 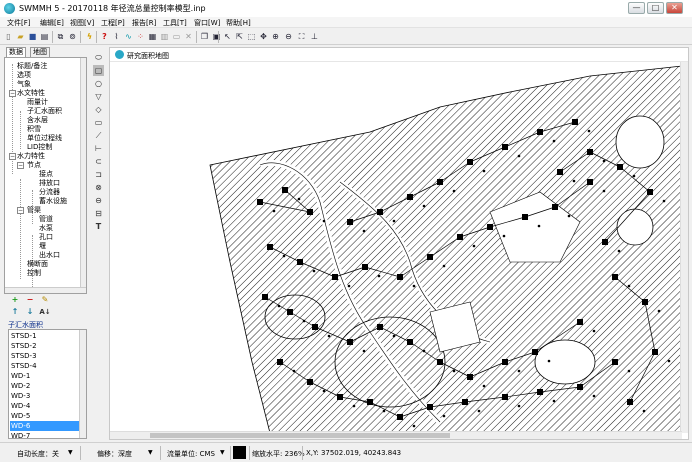 I want to click on tab-map: 地图, so click(x=40, y=52).